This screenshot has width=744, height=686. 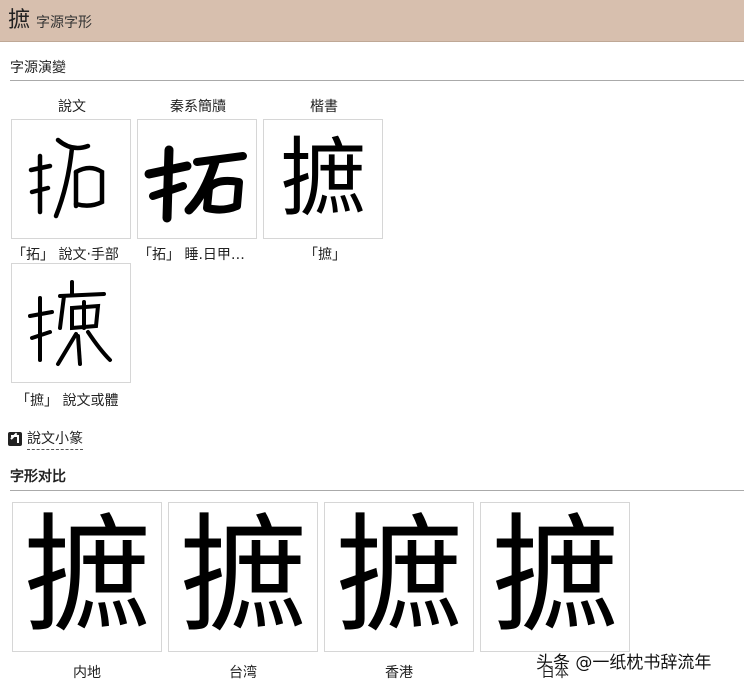 What do you see at coordinates (87, 673) in the screenshot?
I see `region-label: 内地` at bounding box center [87, 673].